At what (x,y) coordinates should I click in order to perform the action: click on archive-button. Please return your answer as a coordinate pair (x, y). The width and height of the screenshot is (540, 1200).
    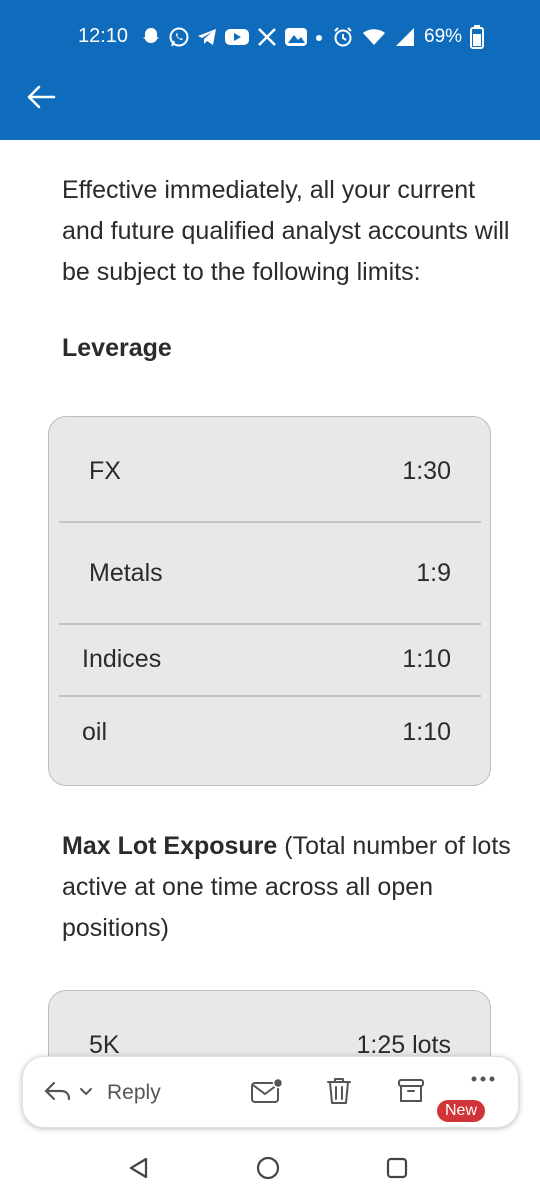
    Looking at the image, I should click on (411, 1093).